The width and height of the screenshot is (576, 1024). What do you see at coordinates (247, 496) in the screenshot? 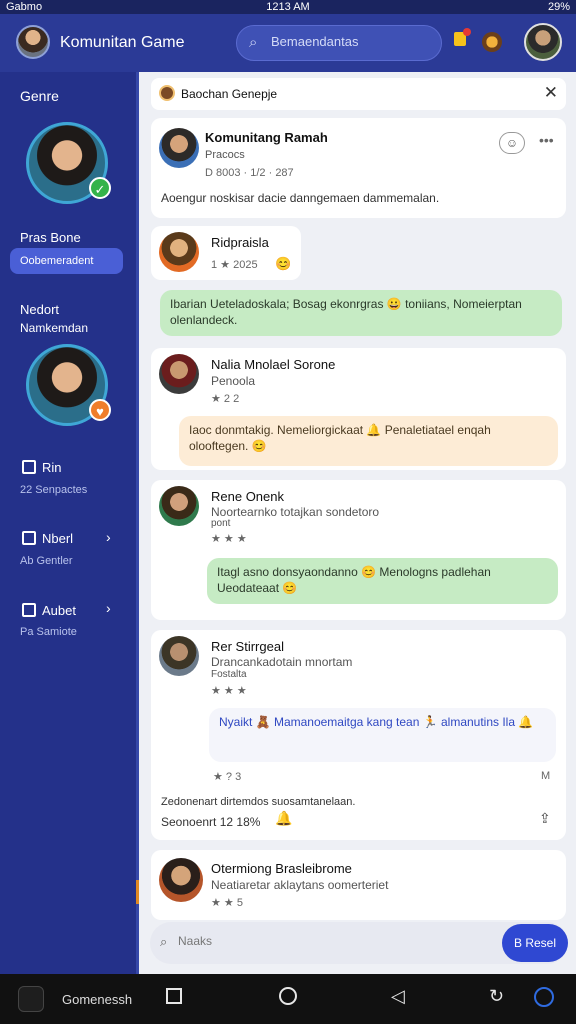
I see `post-author: Rene Onenk` at bounding box center [247, 496].